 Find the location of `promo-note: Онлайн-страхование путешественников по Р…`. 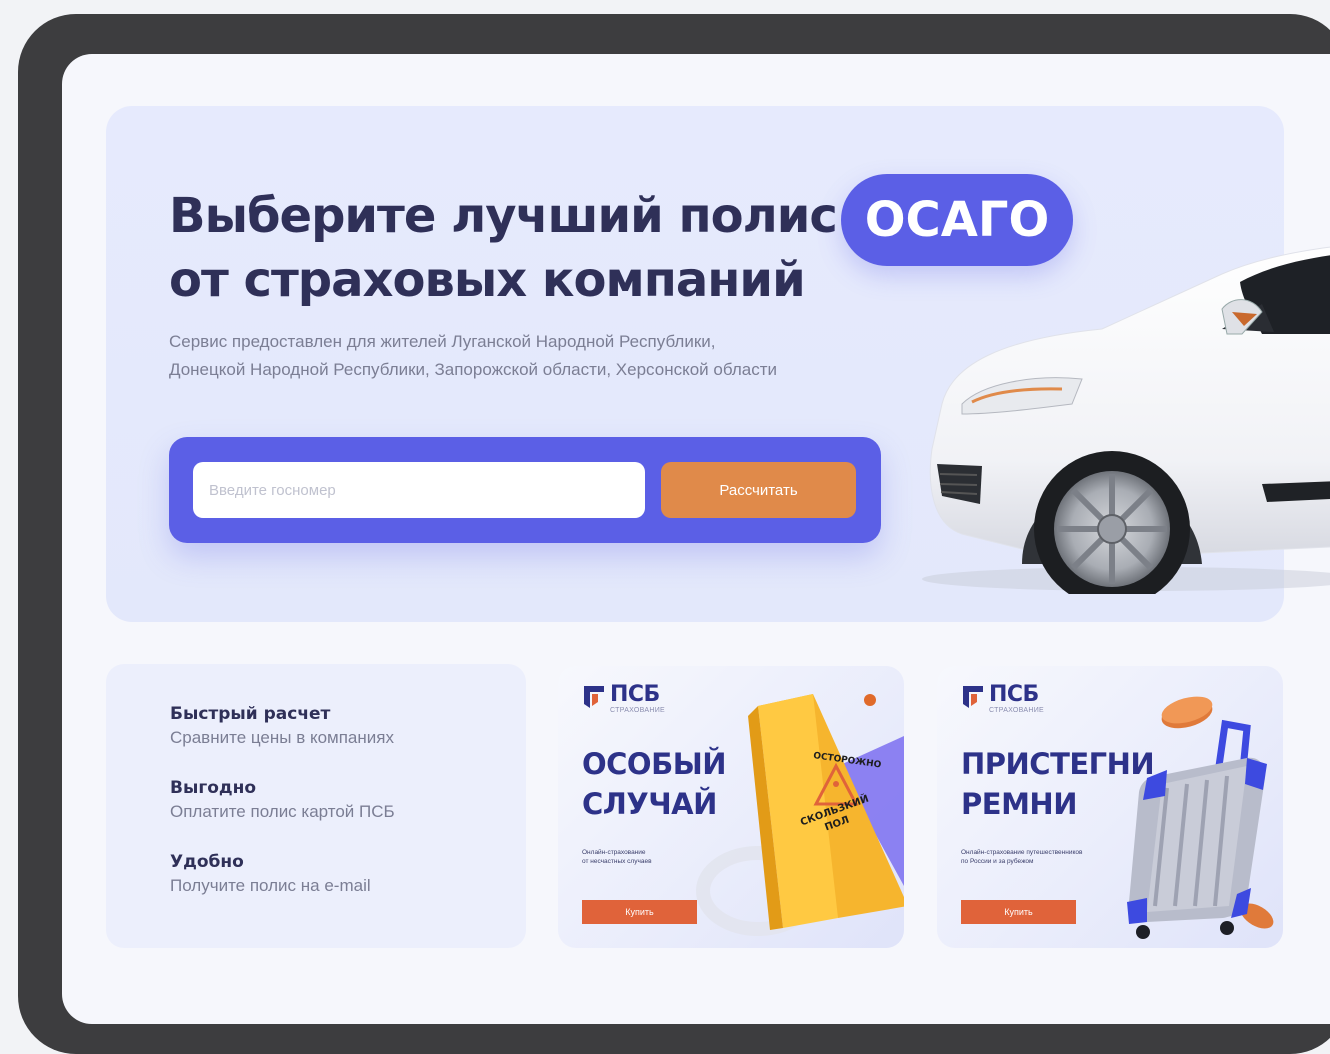

promo-note: Онлайн-страхование путешественников по Р… is located at coordinates (1041, 857).